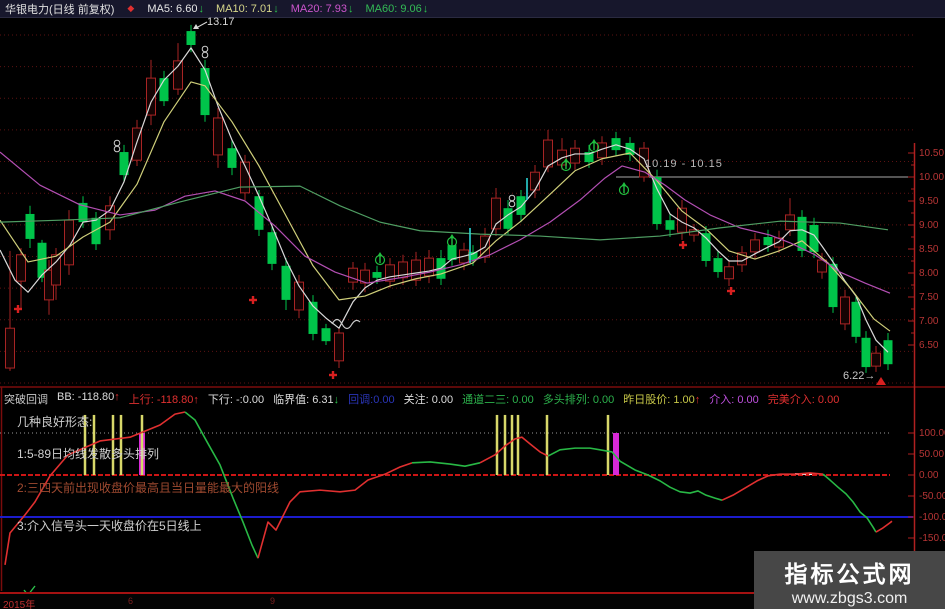 The height and width of the screenshot is (609, 945). Describe the element at coordinates (397, 8) in the screenshot. I see `ma60-label: MA60: 9.06↓` at that location.